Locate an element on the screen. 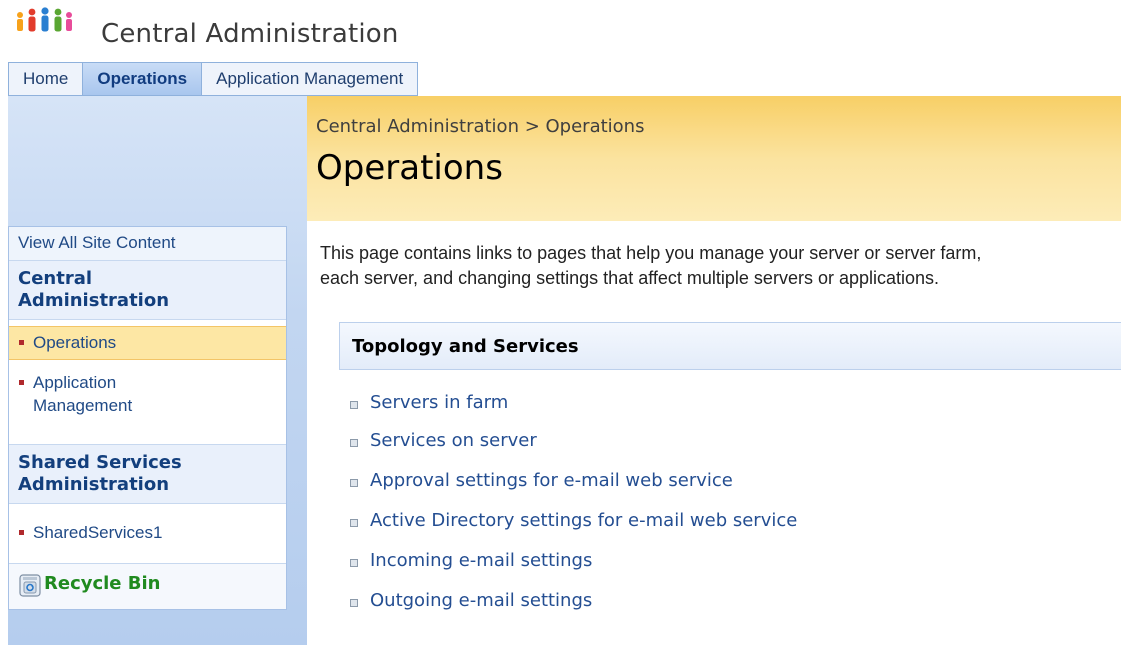  nav-item-label-line2: Management is located at coordinates (82, 405).